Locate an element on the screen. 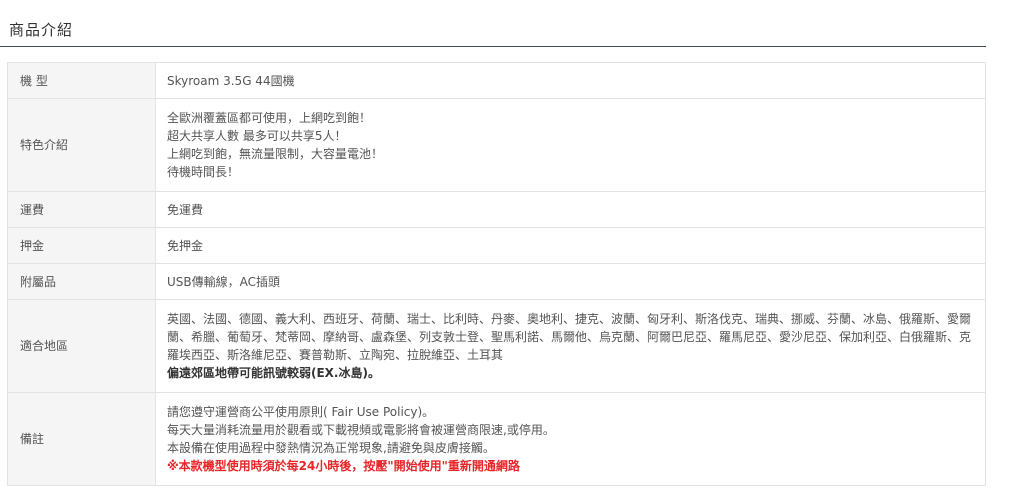 The image size is (1024, 499). title-divider is located at coordinates (493, 46).